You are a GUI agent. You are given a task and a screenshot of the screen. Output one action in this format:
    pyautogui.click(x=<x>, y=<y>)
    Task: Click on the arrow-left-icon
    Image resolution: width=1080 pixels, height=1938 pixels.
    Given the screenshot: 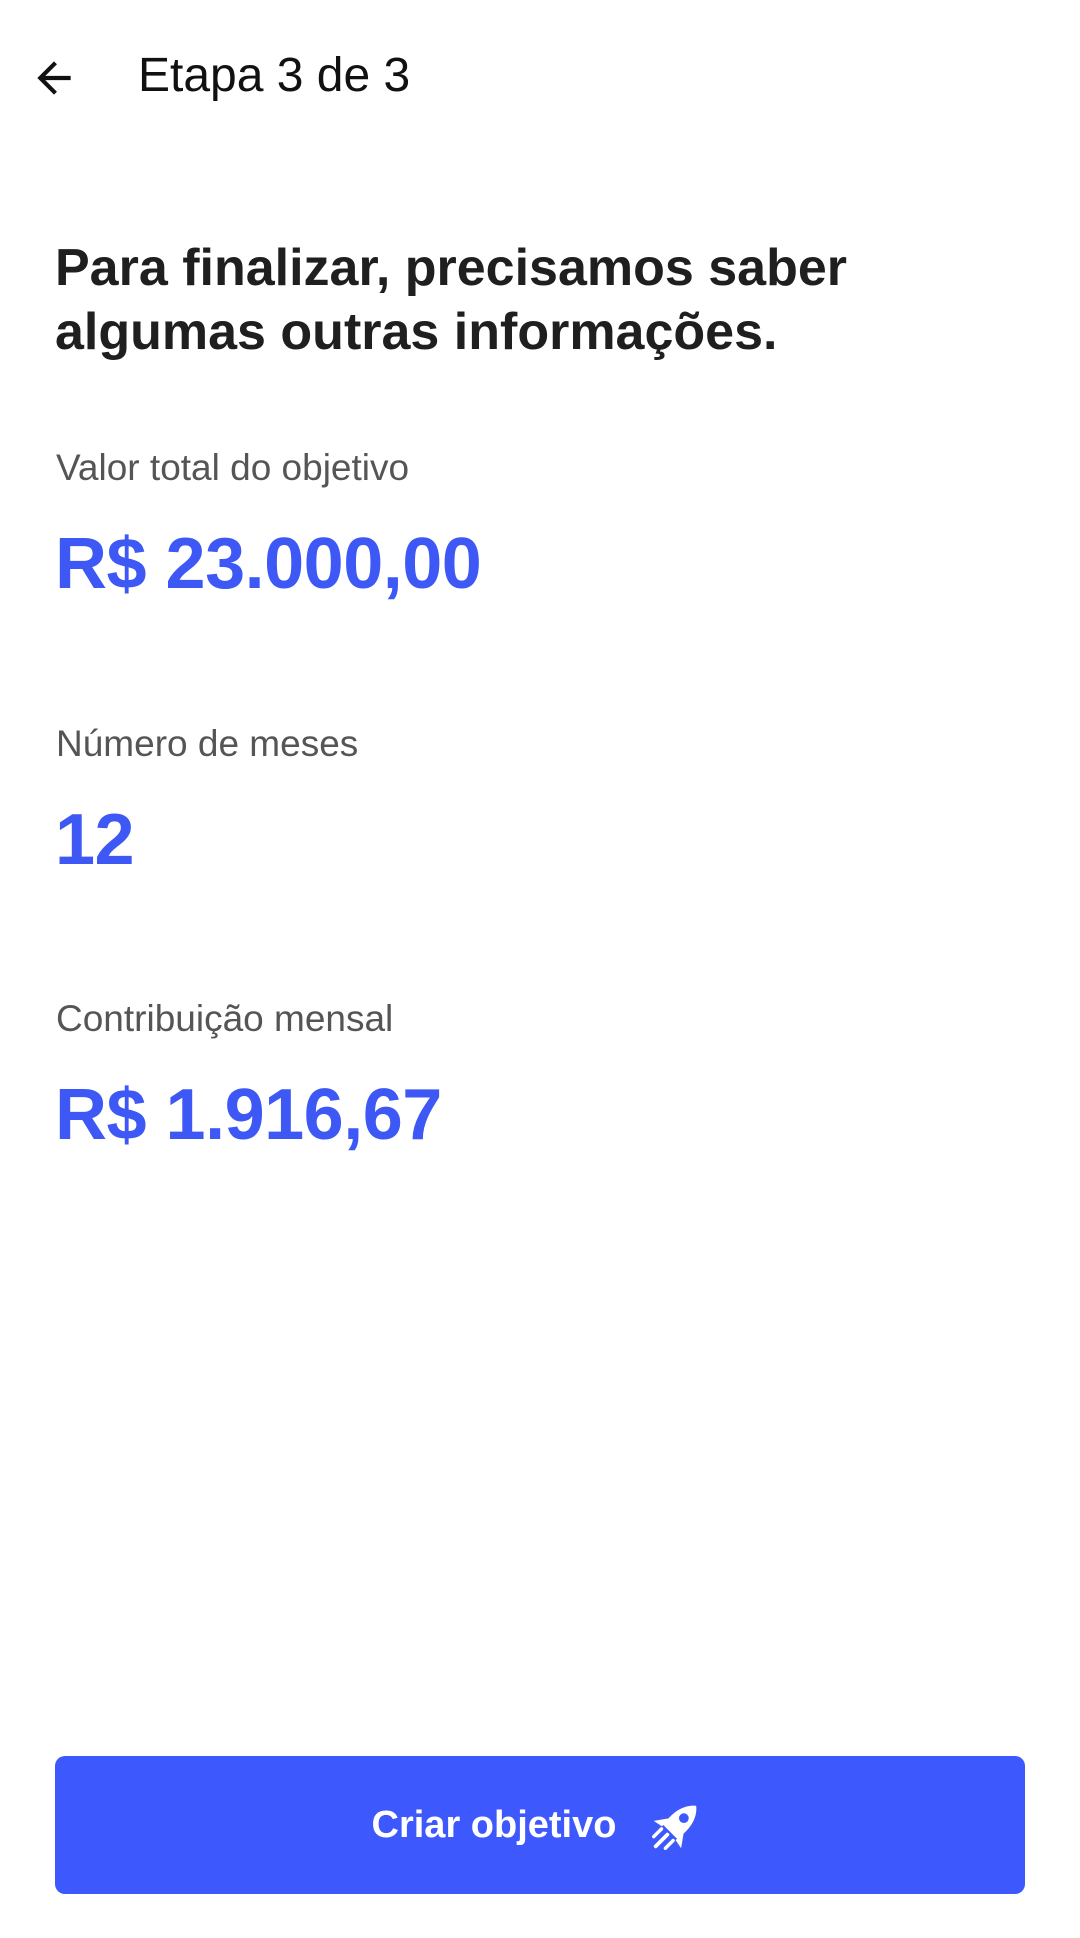 What is the action you would take?
    pyautogui.click(x=54, y=78)
    